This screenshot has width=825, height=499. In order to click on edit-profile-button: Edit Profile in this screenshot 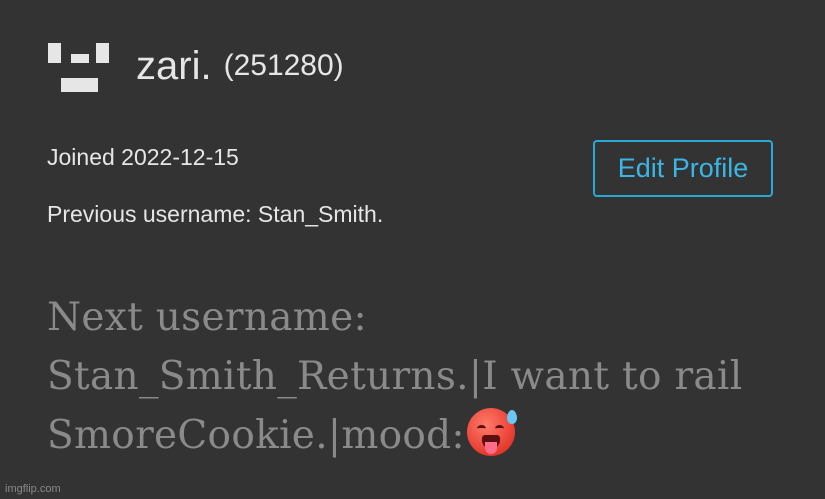, I will do `click(683, 168)`.